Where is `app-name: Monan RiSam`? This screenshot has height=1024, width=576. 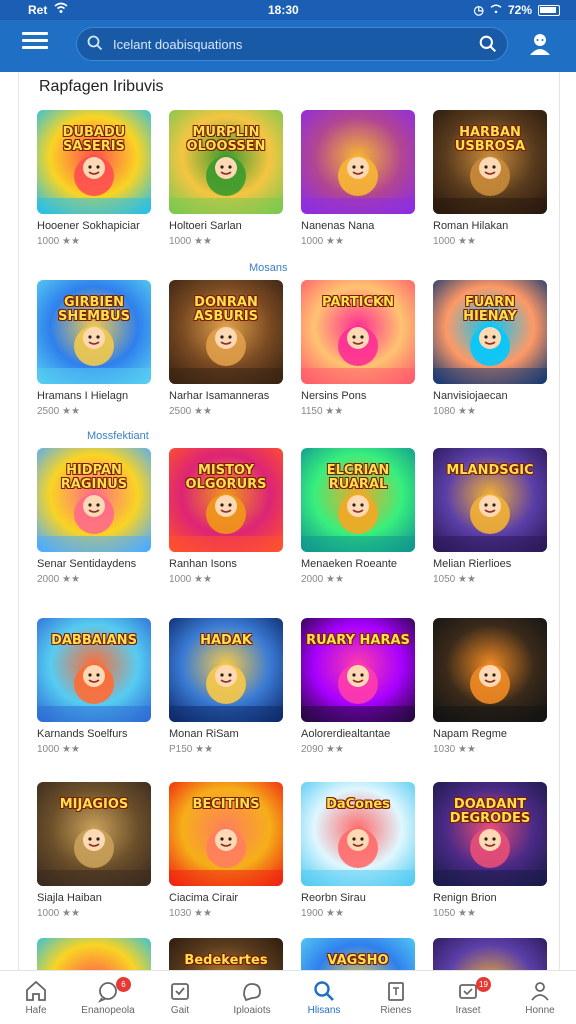 app-name: Monan RiSam is located at coordinates (231, 734).